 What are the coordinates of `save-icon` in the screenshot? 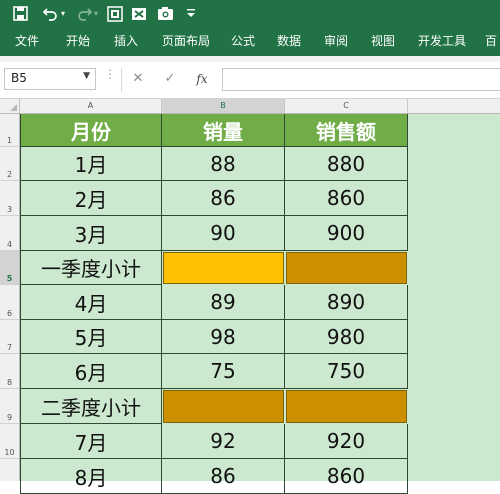 It's located at (20, 14).